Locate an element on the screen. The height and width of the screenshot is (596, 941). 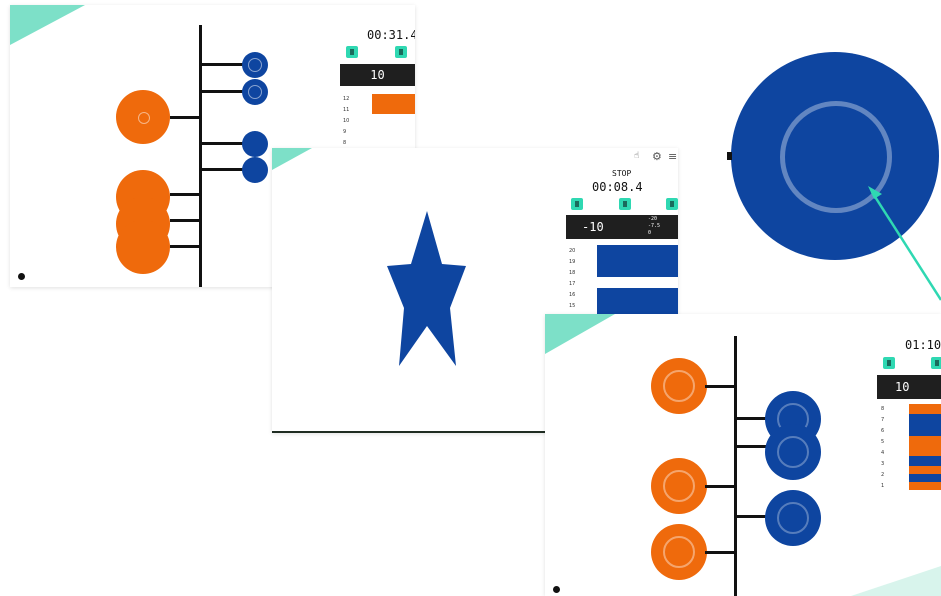
tick-label: 5 is located at coordinates (883, 442).